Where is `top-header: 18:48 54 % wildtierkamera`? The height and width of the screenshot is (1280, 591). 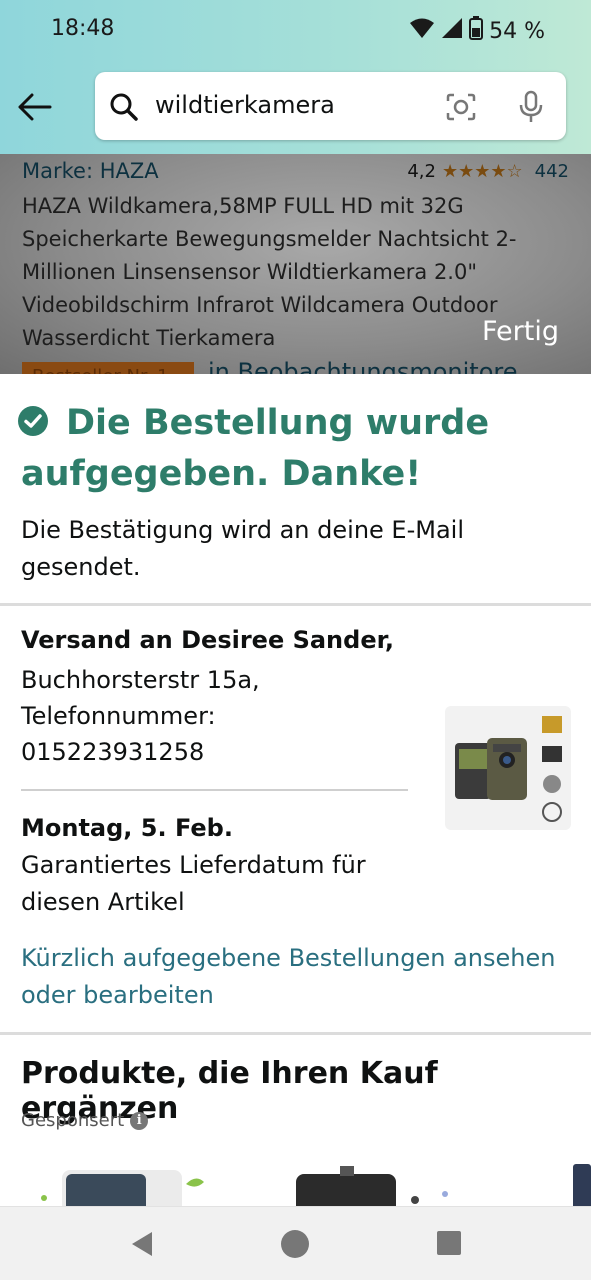
top-header: 18:48 54 % wildtierkamera is located at coordinates (295, 77).